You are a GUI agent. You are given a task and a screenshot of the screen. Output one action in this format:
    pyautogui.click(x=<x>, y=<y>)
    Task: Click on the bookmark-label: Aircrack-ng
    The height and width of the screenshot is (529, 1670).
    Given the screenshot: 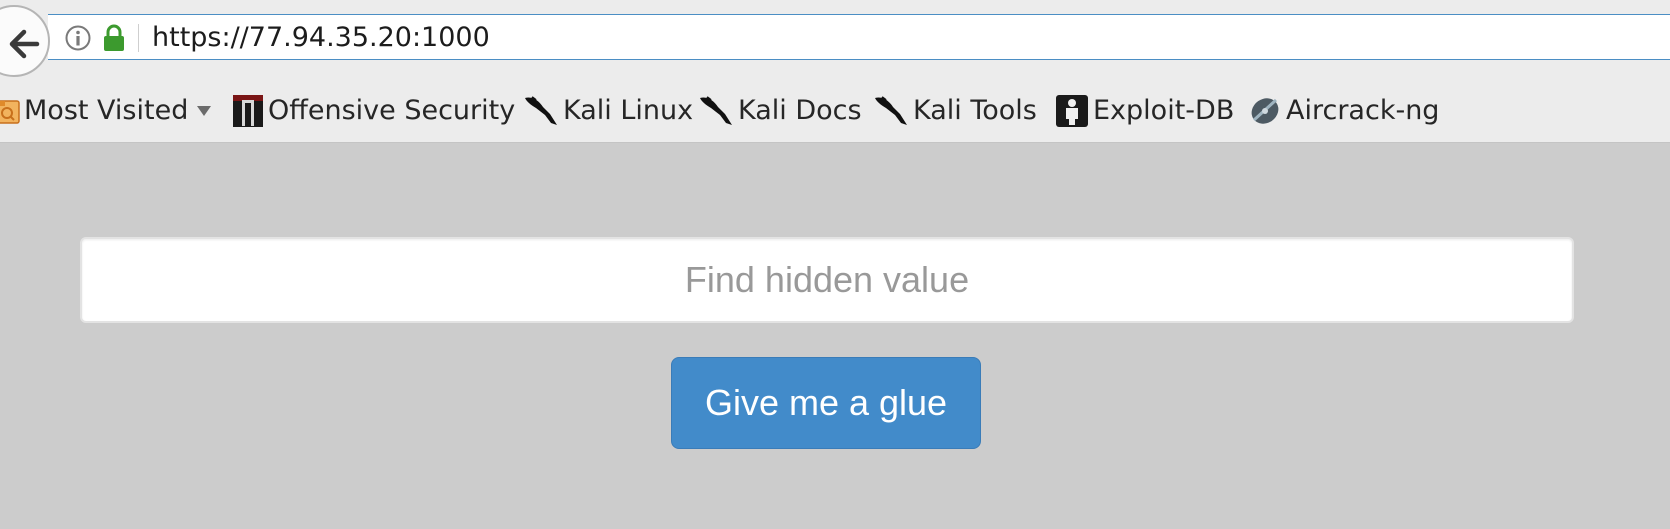 What is the action you would take?
    pyautogui.click(x=1363, y=110)
    